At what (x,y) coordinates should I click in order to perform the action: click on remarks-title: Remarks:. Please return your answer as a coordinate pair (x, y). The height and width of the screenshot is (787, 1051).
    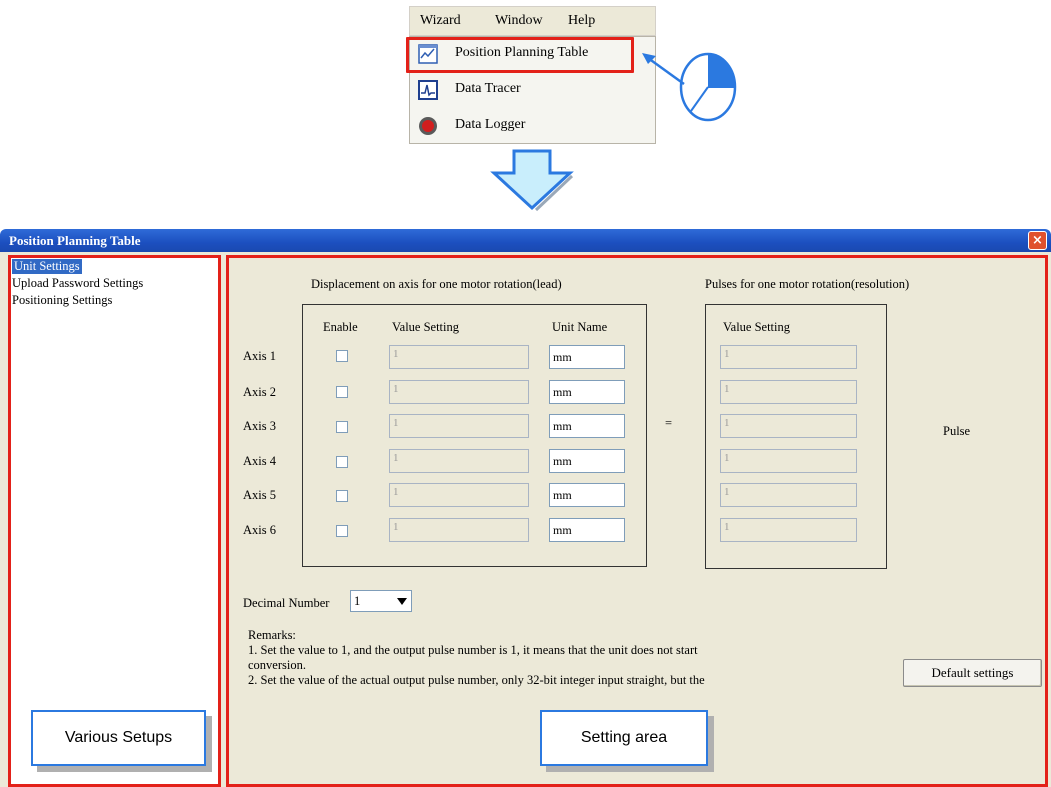
    Looking at the image, I should click on (272, 635).